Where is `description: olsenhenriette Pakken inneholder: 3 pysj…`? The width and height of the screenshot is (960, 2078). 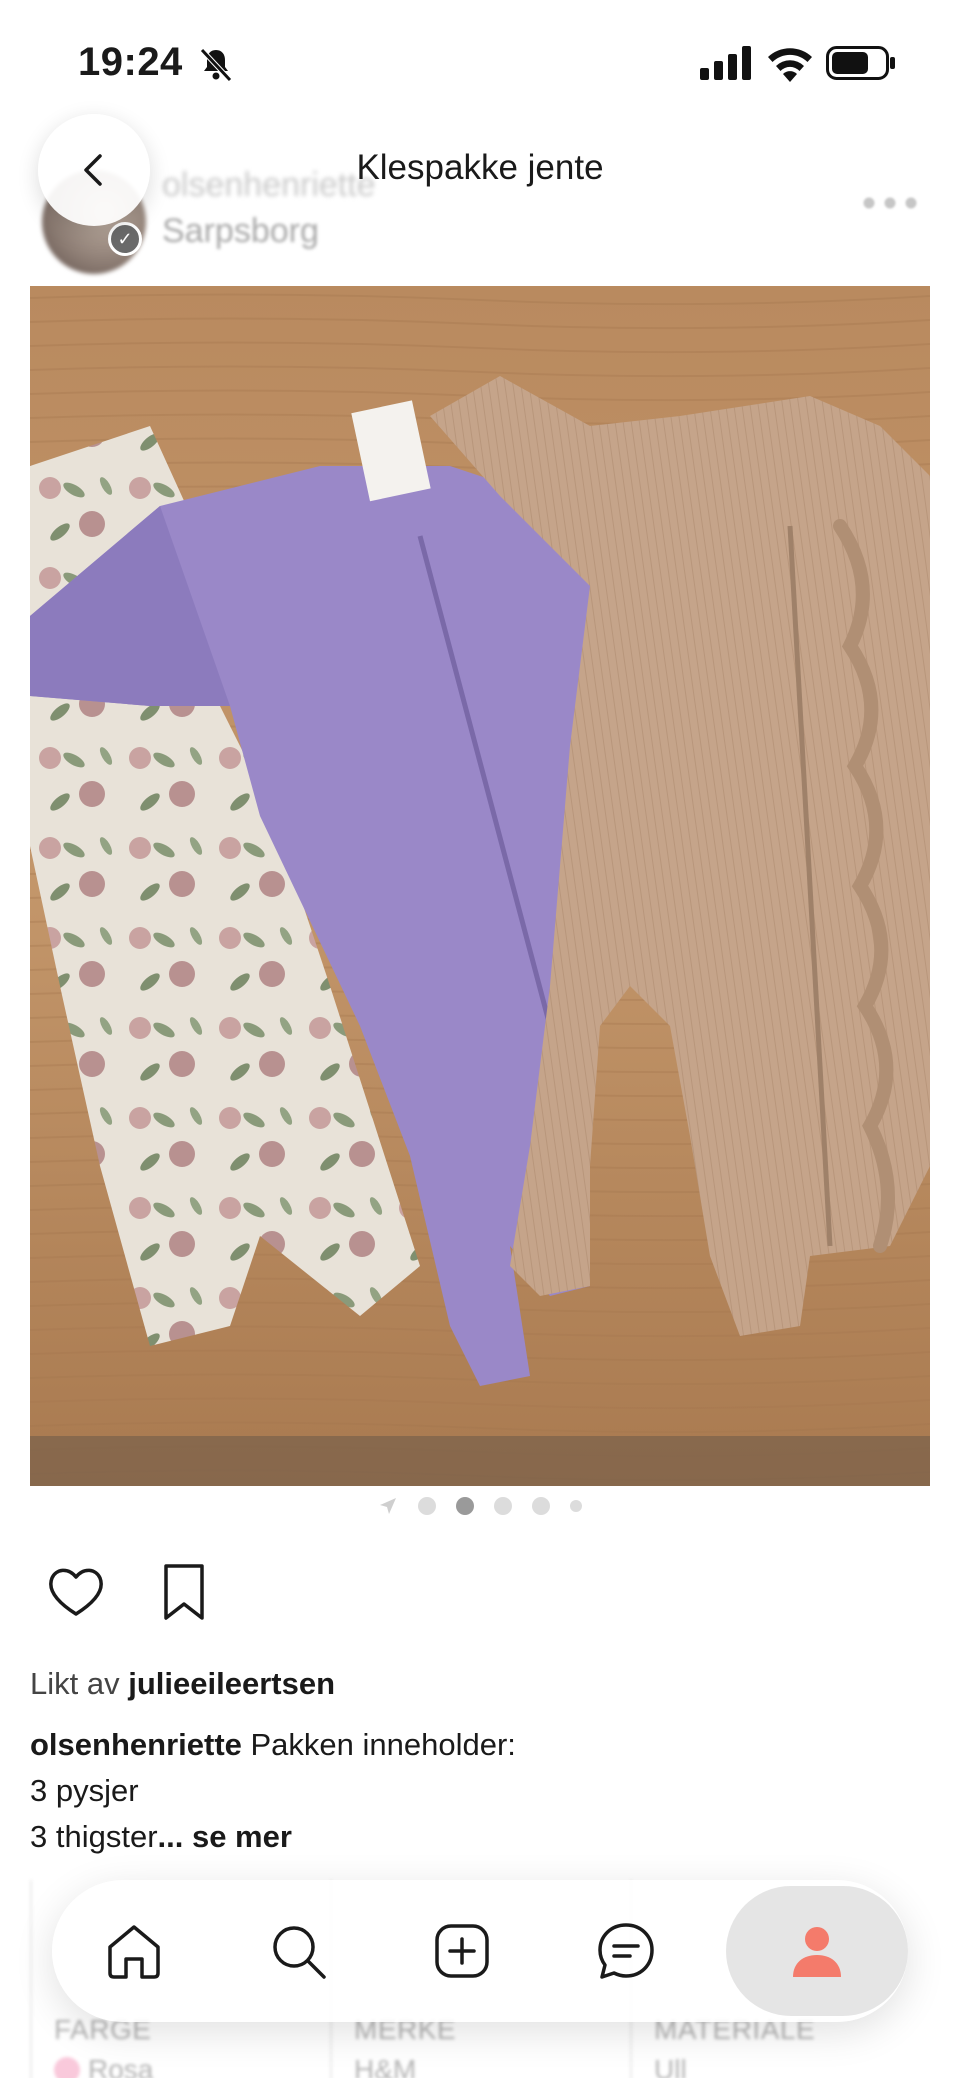 description: olsenhenriette Pakken inneholder: 3 pysj… is located at coordinates (273, 1791).